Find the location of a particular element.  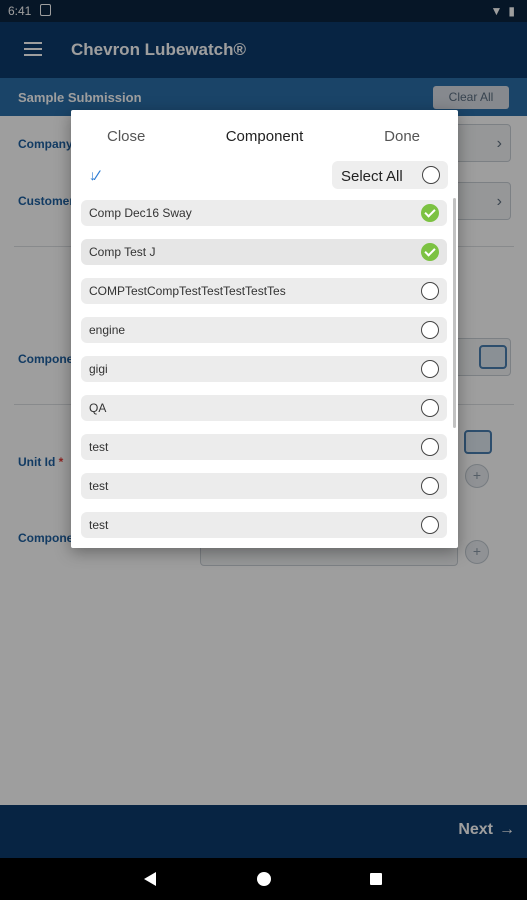

recent-apps-icon is located at coordinates (376, 879).